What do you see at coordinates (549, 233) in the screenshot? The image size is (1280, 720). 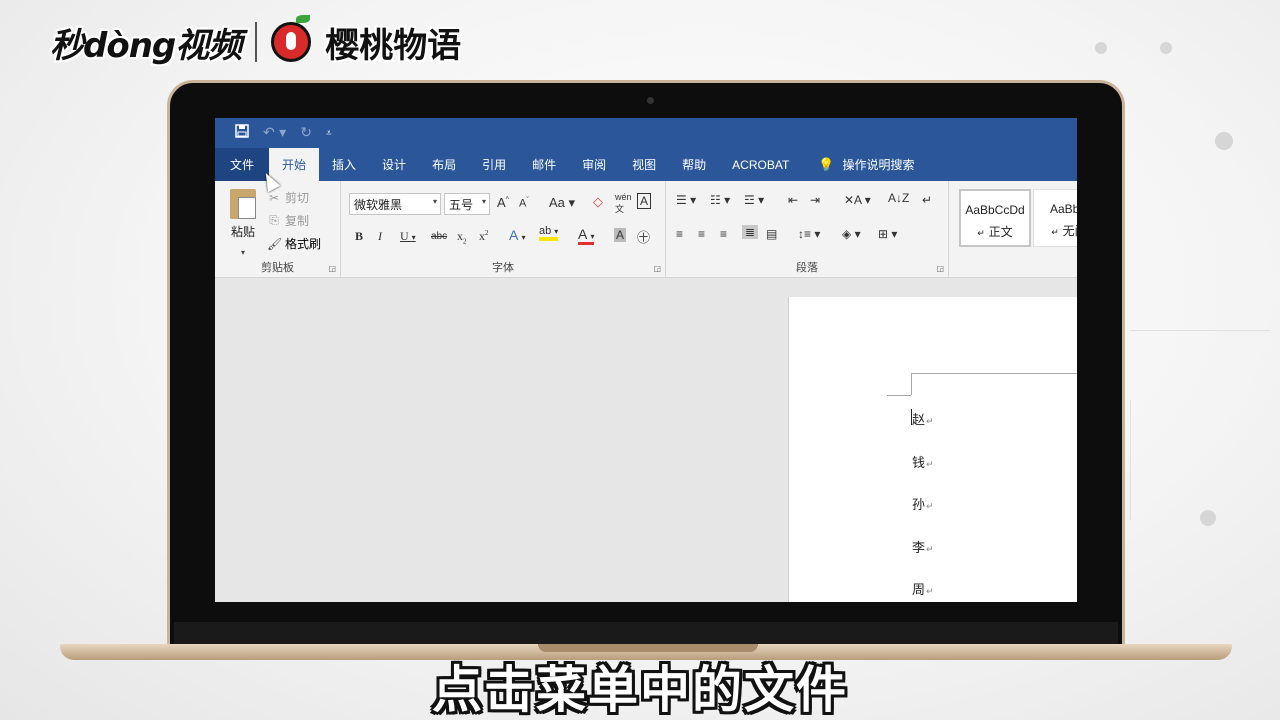 I see `highlight-icon: ab ▾` at bounding box center [549, 233].